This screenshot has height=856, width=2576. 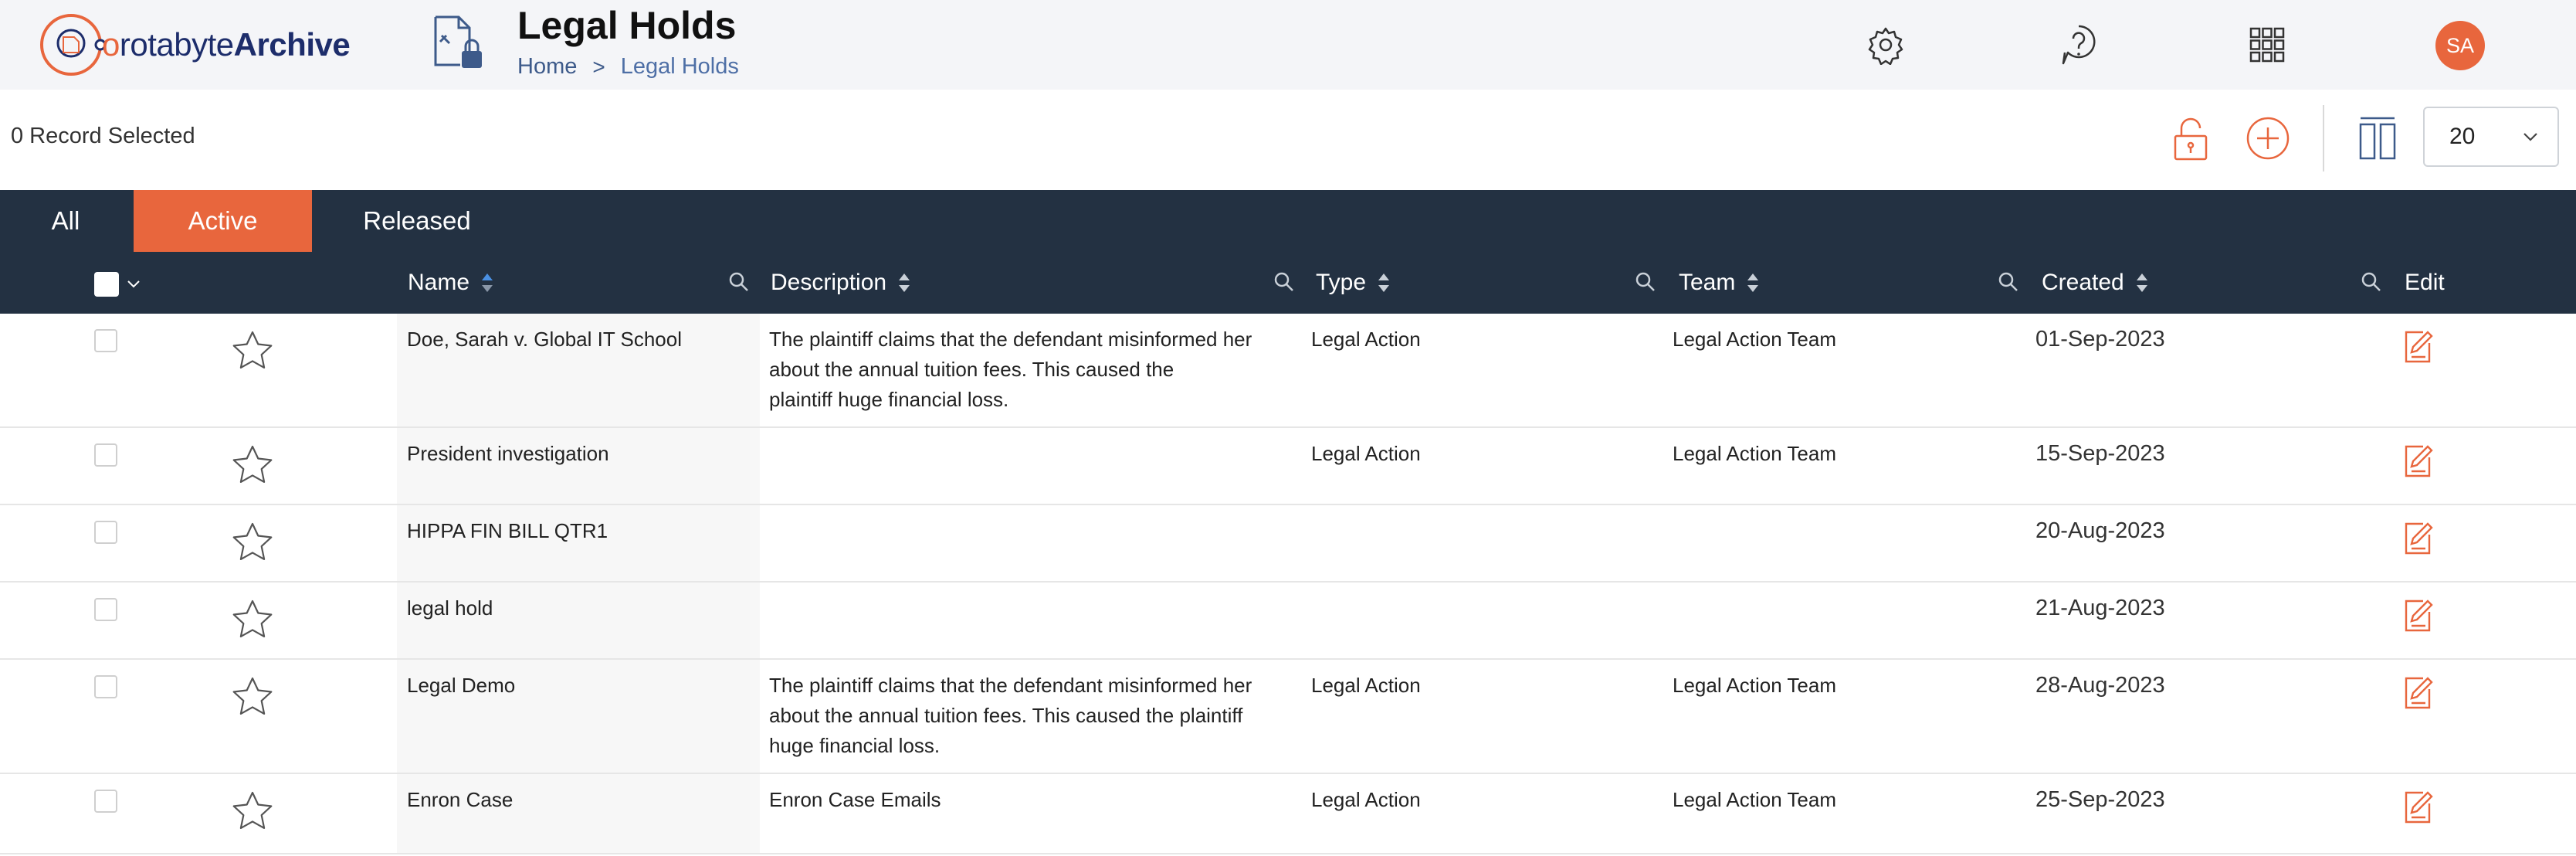 What do you see at coordinates (2462, 136) in the screenshot?
I see `page-size-value: 20` at bounding box center [2462, 136].